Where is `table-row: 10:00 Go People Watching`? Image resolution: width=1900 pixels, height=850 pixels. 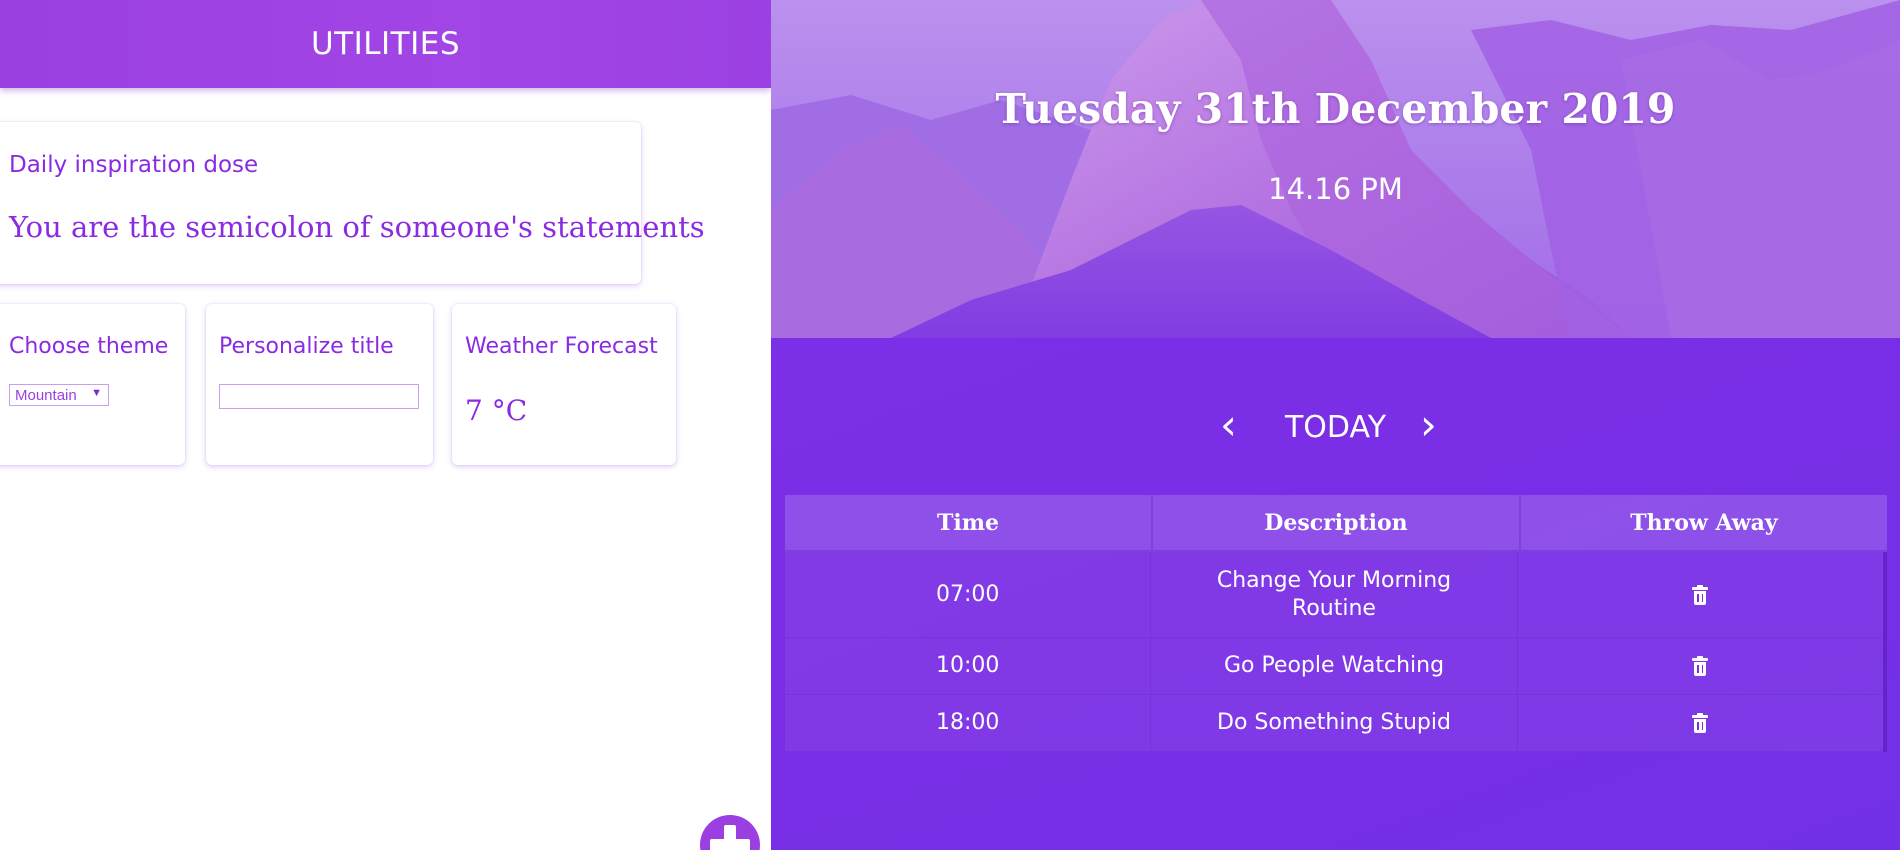 table-row: 10:00 Go People Watching is located at coordinates (1334, 666).